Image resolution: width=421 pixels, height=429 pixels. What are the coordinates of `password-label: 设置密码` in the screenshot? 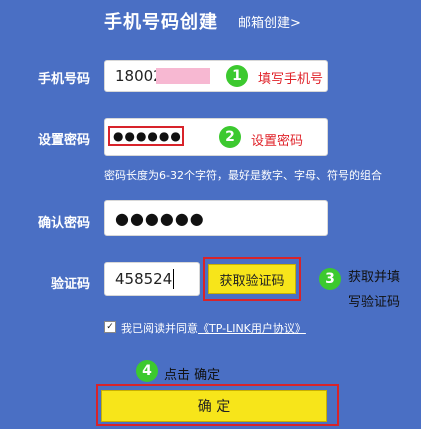 It's located at (63, 140).